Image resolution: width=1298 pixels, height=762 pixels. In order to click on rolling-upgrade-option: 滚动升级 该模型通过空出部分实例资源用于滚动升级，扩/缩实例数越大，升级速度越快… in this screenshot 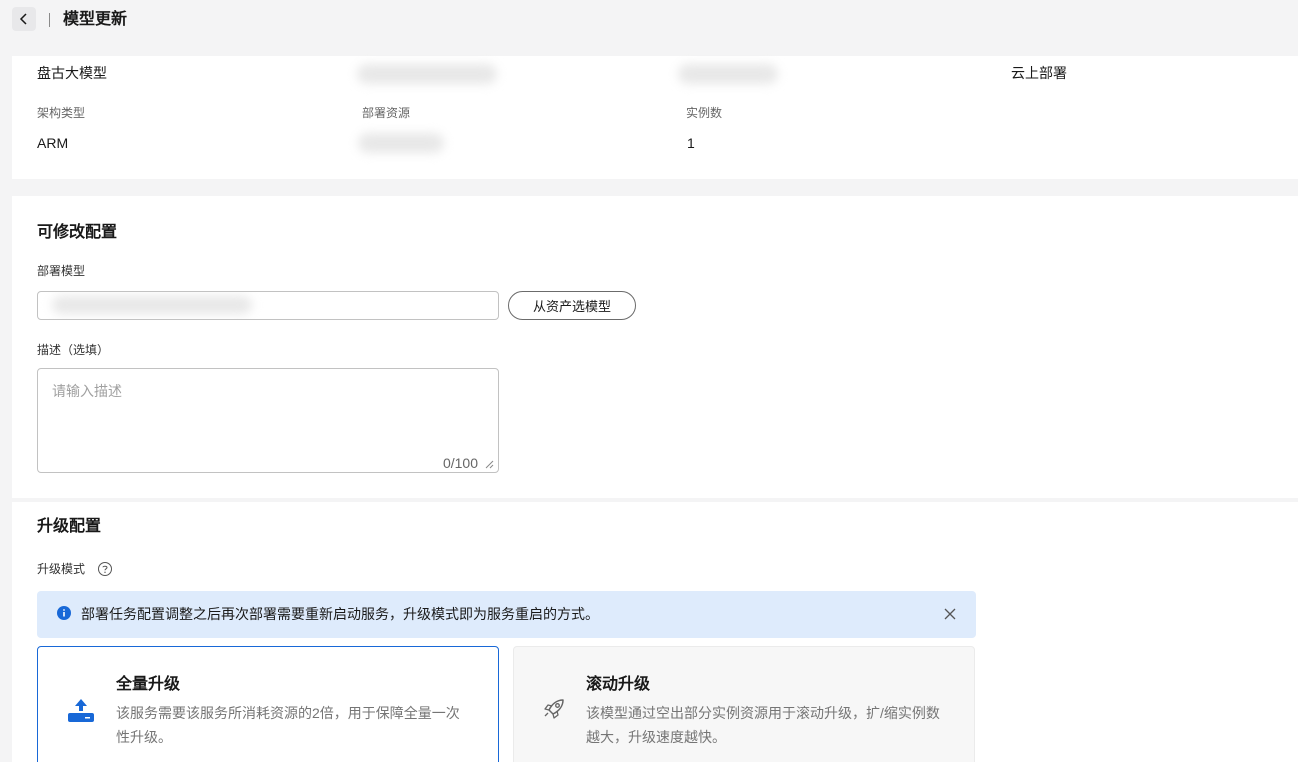, I will do `click(744, 704)`.